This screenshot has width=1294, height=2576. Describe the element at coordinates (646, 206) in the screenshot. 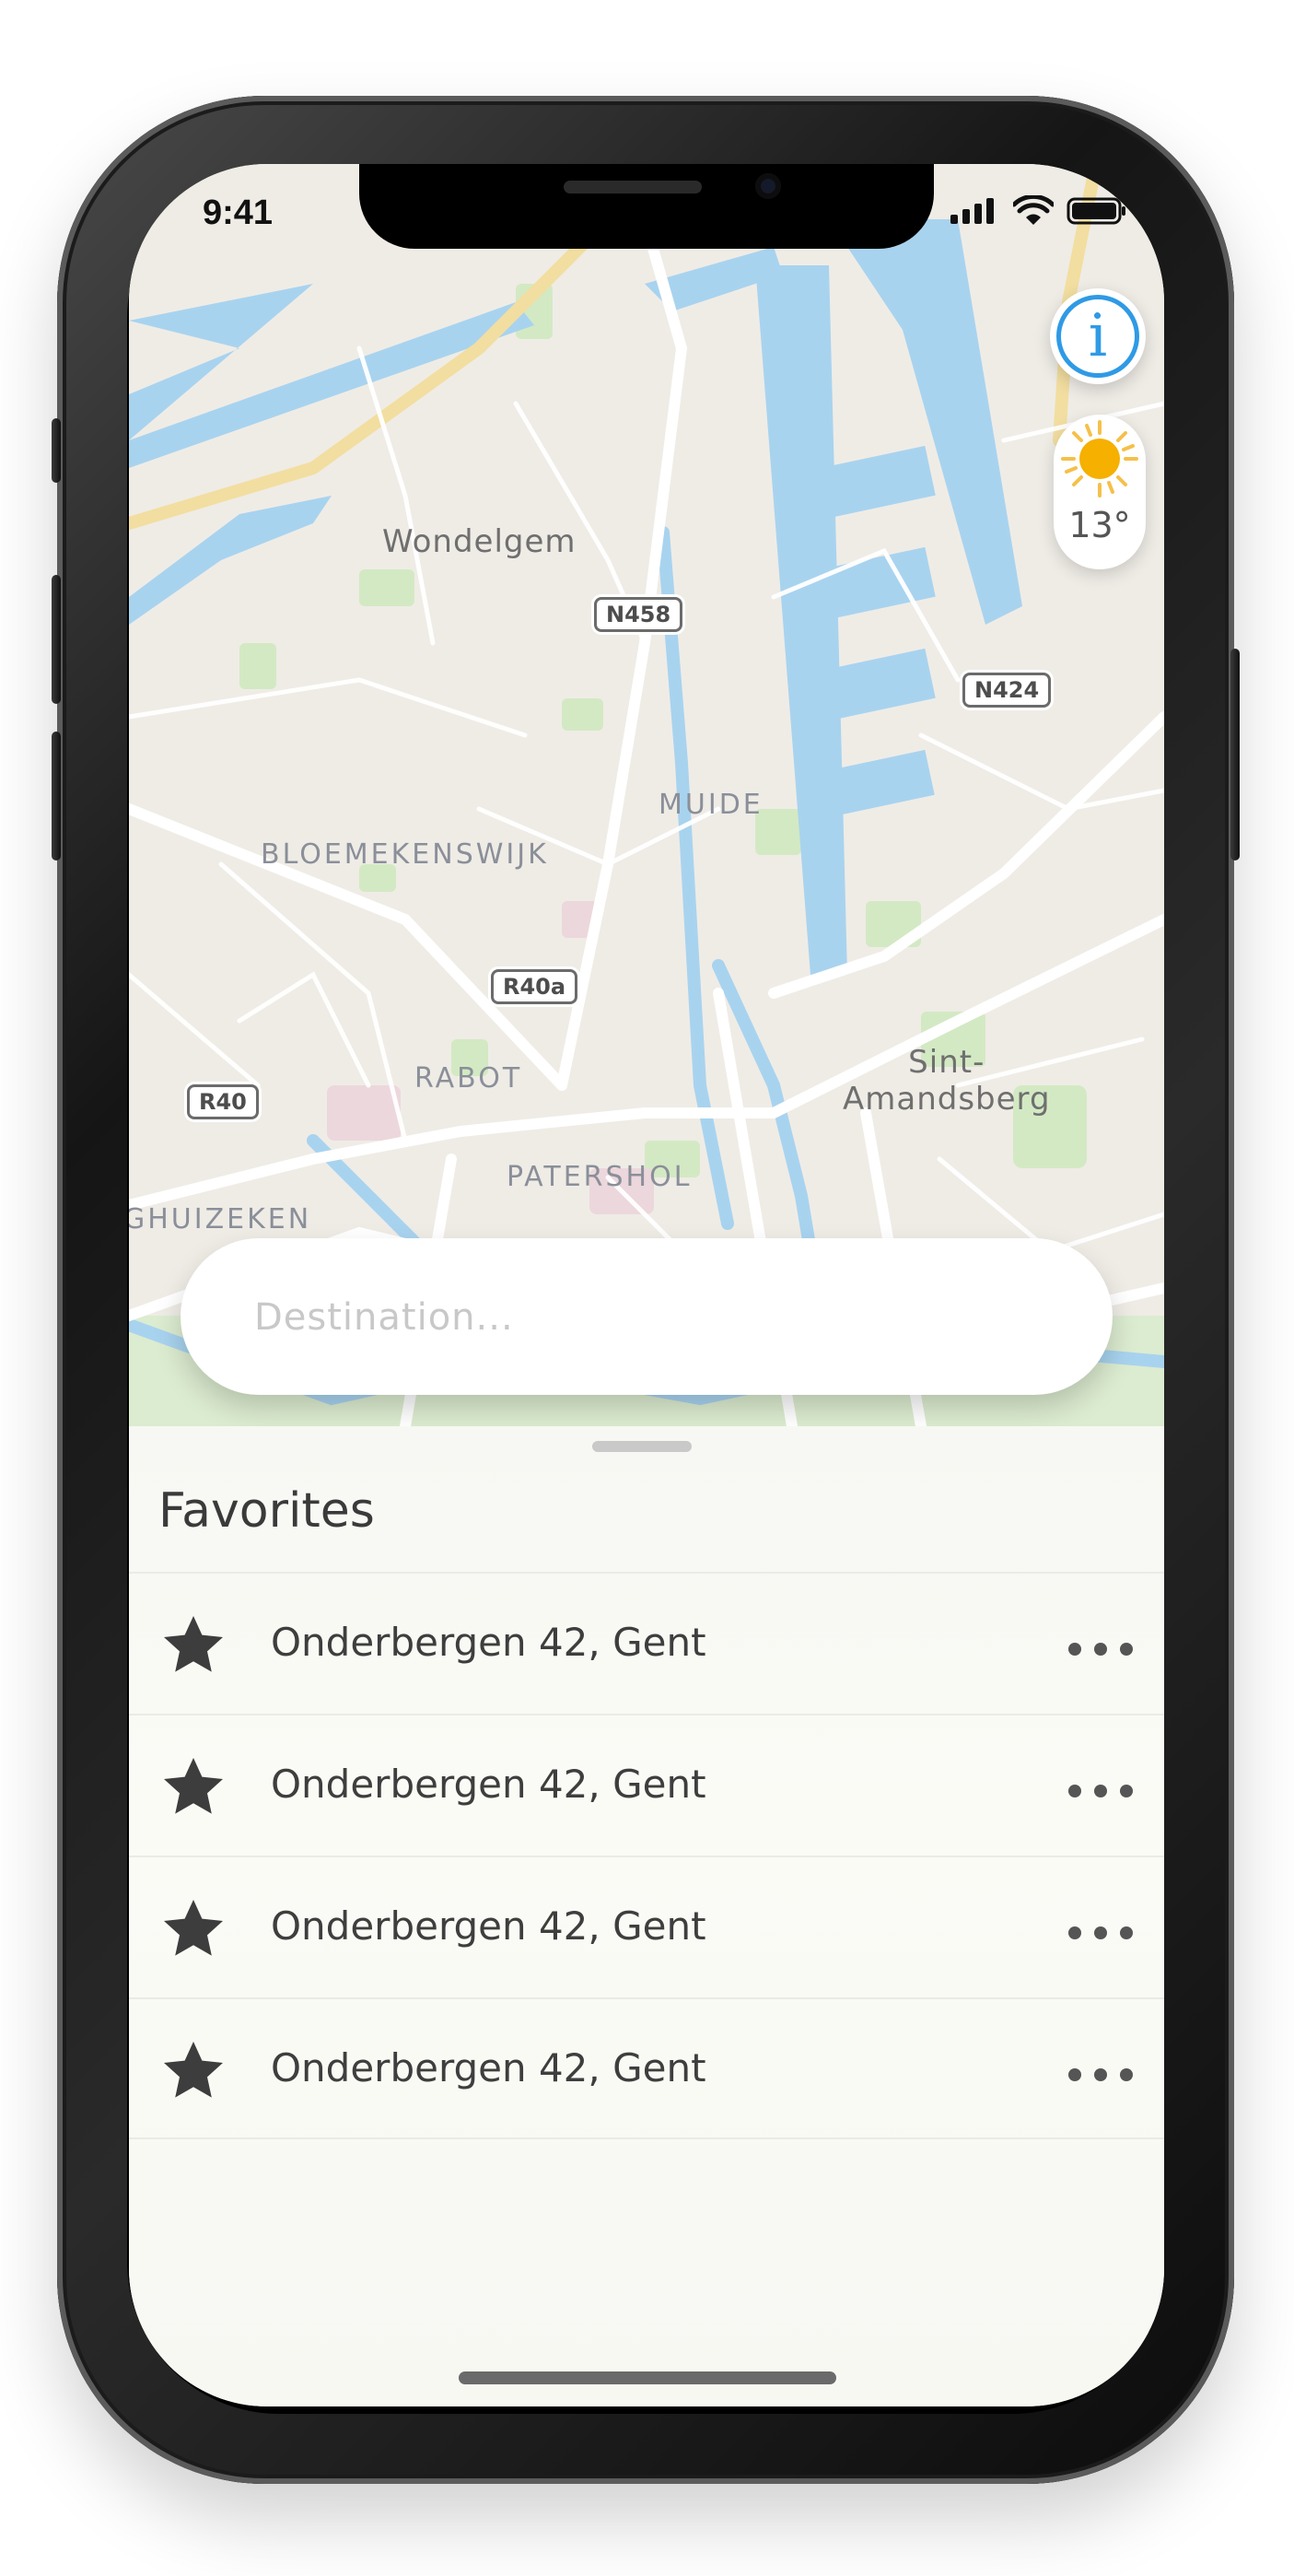

I see `device-notch` at that location.